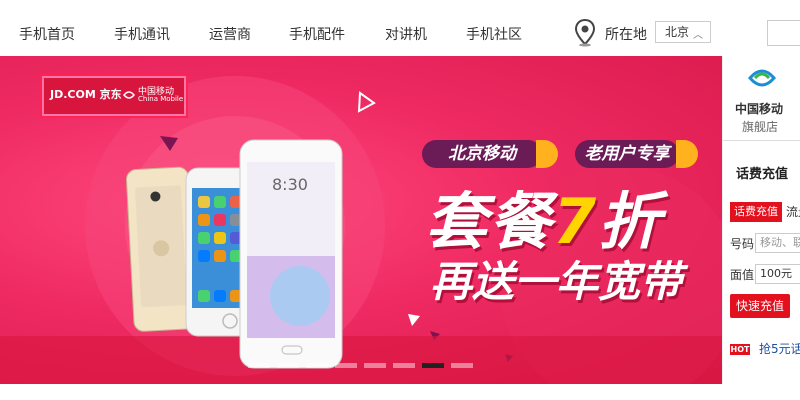  Describe the element at coordinates (627, 154) in the screenshot. I see `tag-existing-users: 老用户专享` at that location.